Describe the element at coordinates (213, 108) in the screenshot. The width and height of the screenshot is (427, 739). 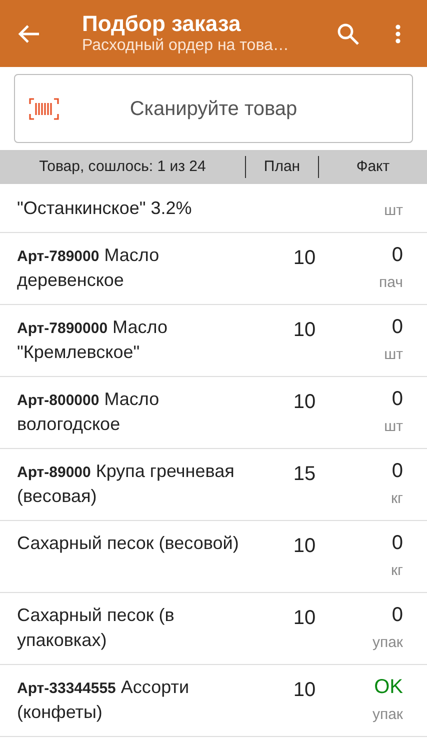
I see `scan-field: Сканируйте товар` at that location.